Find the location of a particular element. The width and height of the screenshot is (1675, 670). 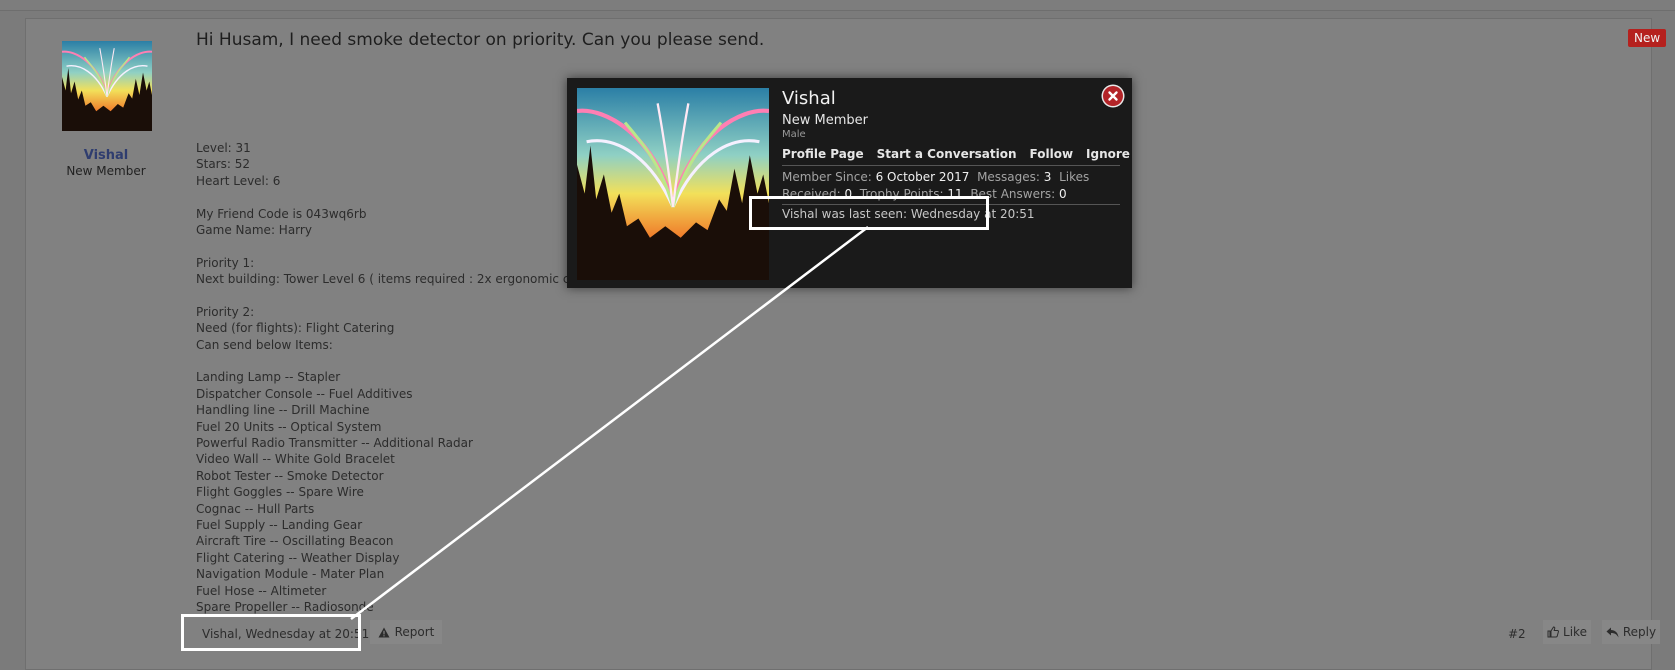

post-body-line: Navigation Module - Mater Plan is located at coordinates (290, 574).